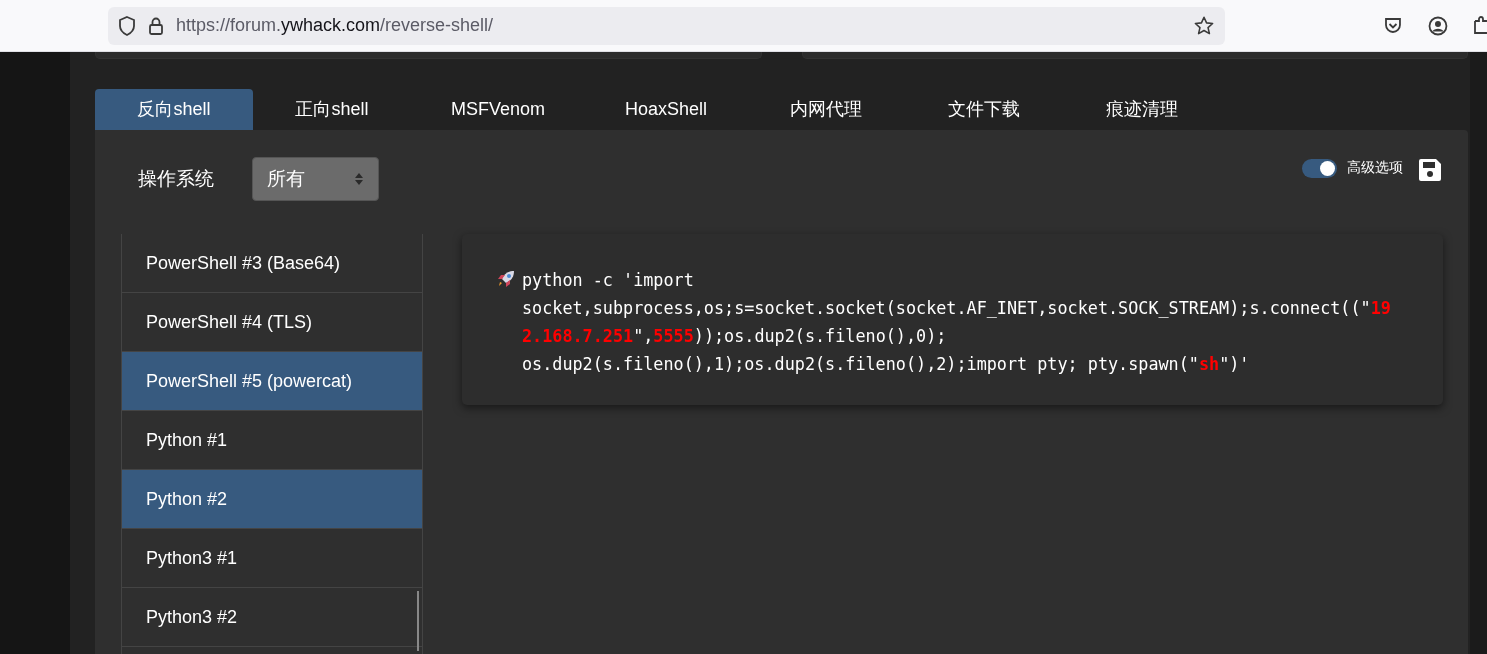 This screenshot has width=1487, height=654. What do you see at coordinates (1438, 25) in the screenshot?
I see `account-icon` at bounding box center [1438, 25].